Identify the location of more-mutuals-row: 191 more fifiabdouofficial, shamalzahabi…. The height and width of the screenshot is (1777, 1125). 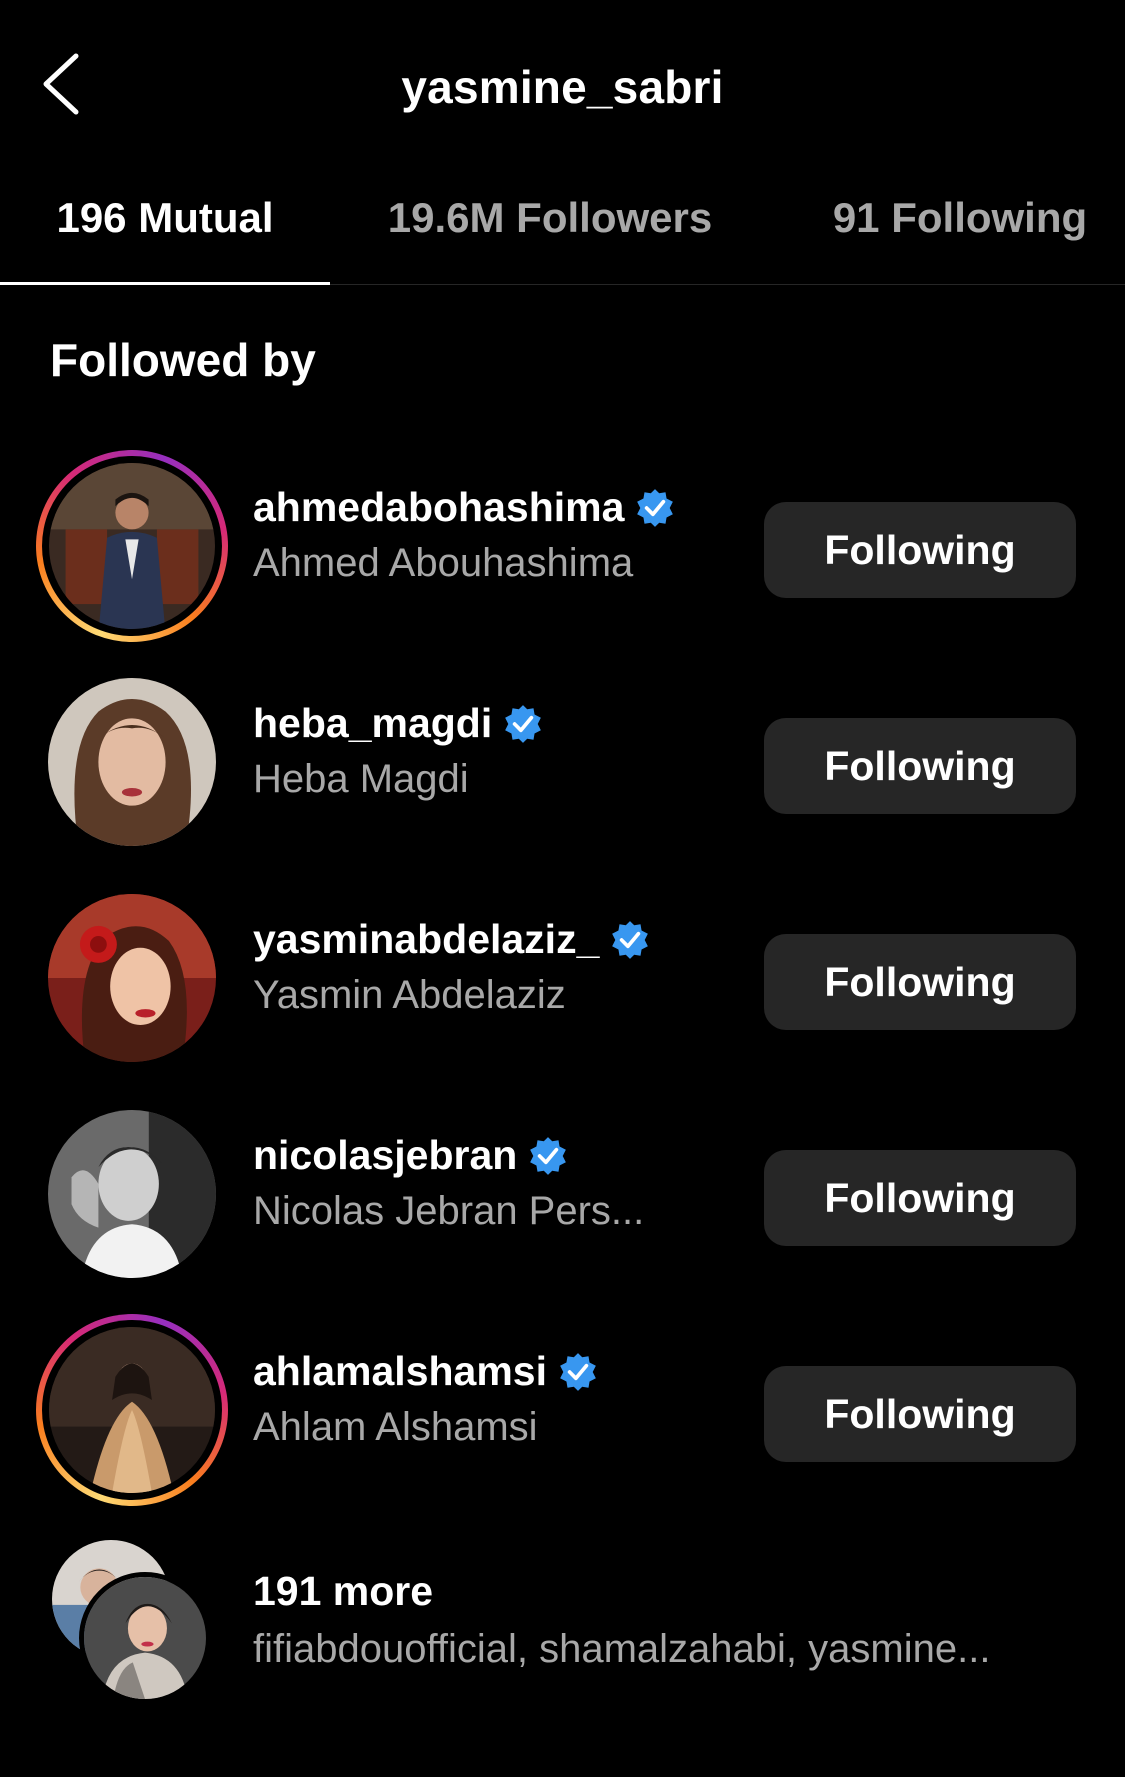
(562, 1620).